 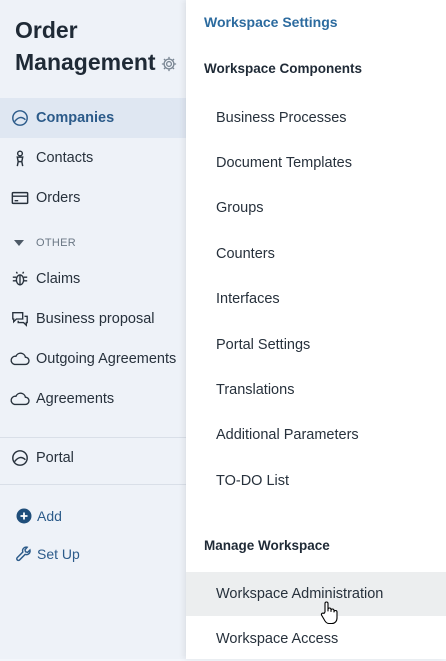 I want to click on section-other: OTHER, so click(x=43, y=243).